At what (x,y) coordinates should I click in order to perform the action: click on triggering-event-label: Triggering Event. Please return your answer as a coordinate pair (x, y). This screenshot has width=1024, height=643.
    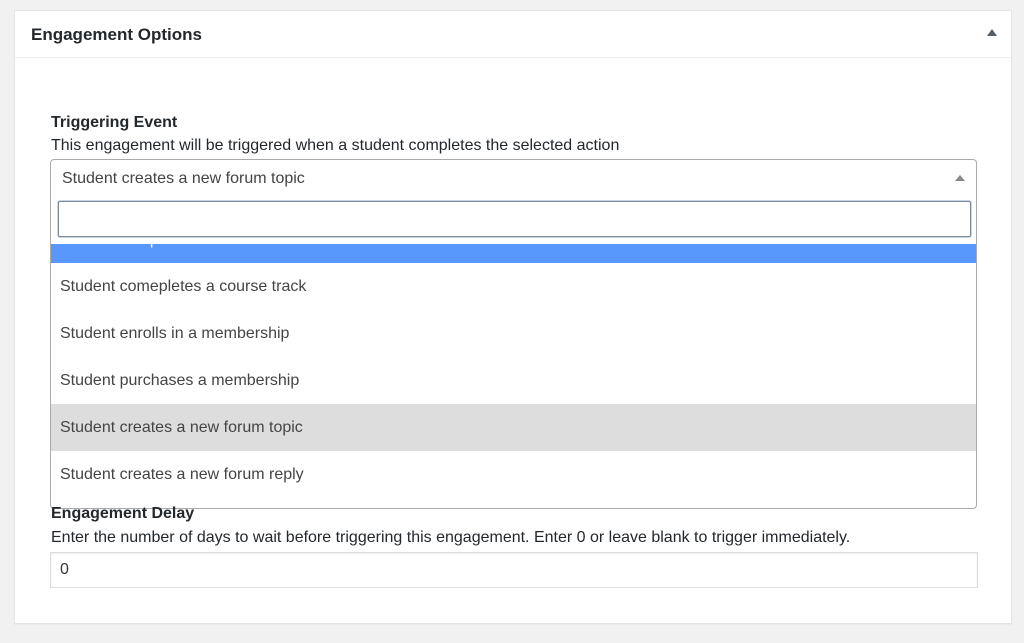
    Looking at the image, I should click on (114, 122).